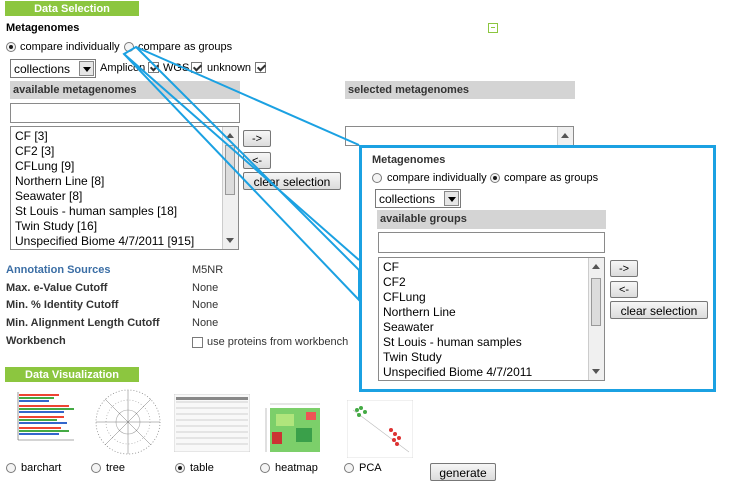 This screenshot has width=729, height=494. Describe the element at coordinates (457, 297) in the screenshot. I see `list-item: CFLung` at that location.